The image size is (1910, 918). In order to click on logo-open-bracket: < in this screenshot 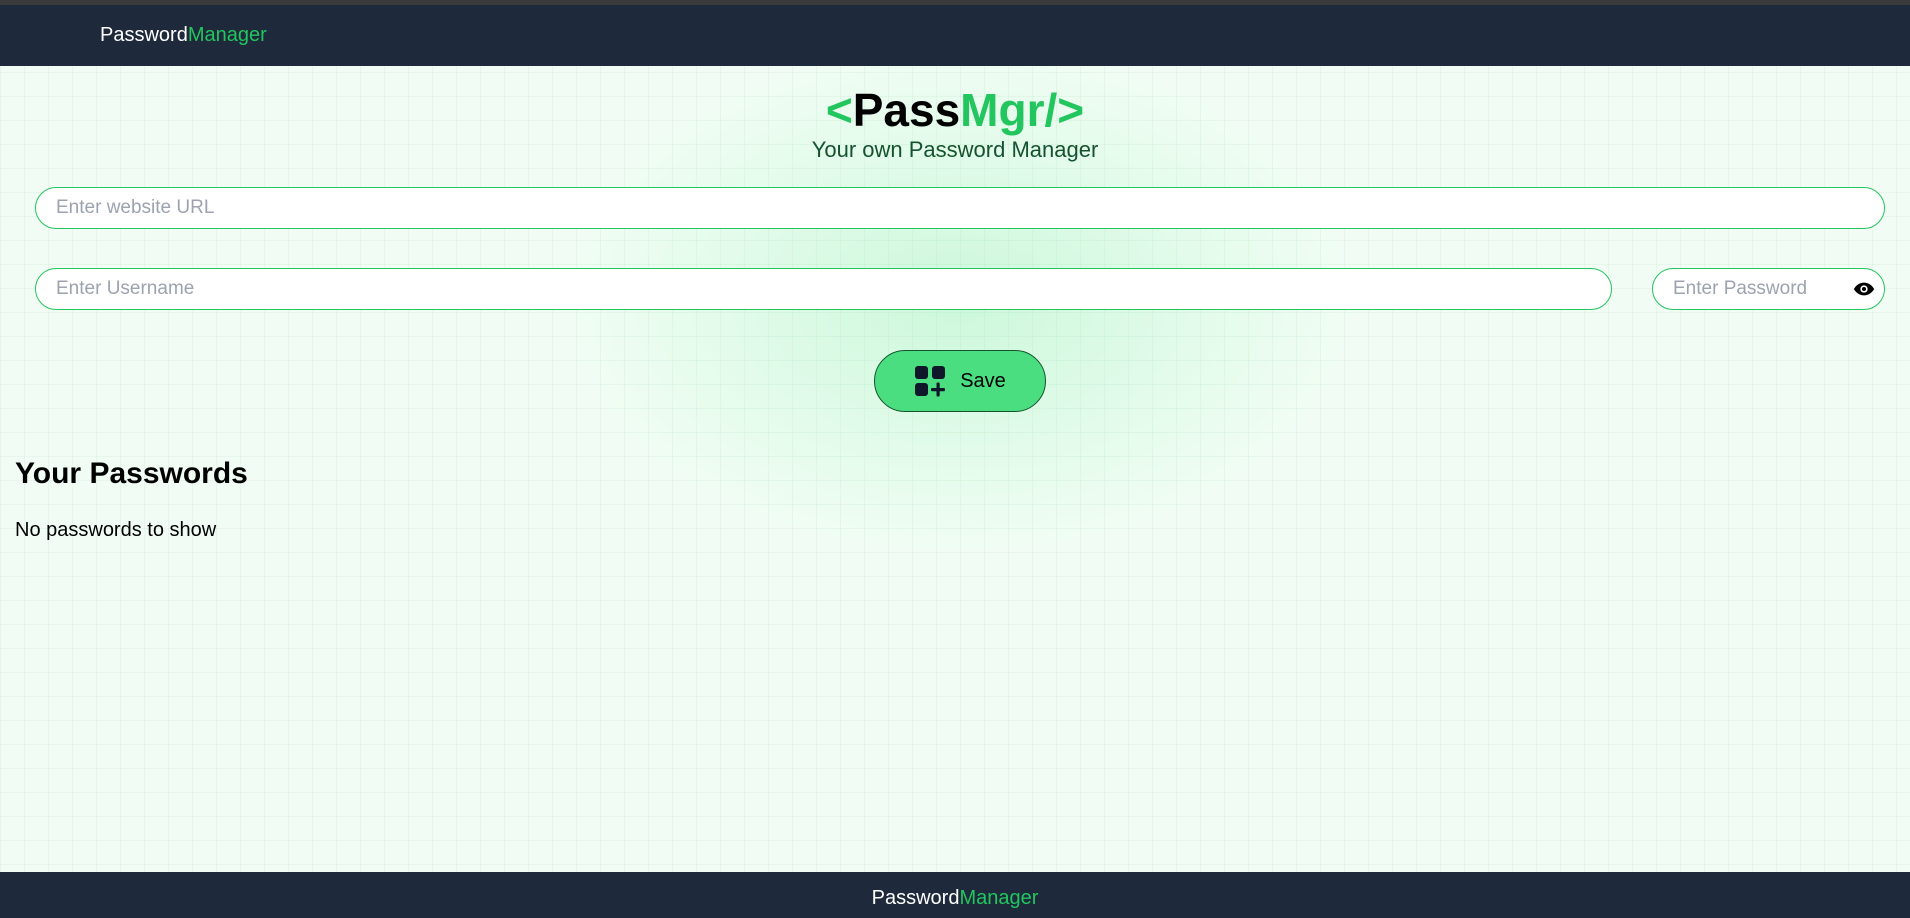, I will do `click(839, 110)`.